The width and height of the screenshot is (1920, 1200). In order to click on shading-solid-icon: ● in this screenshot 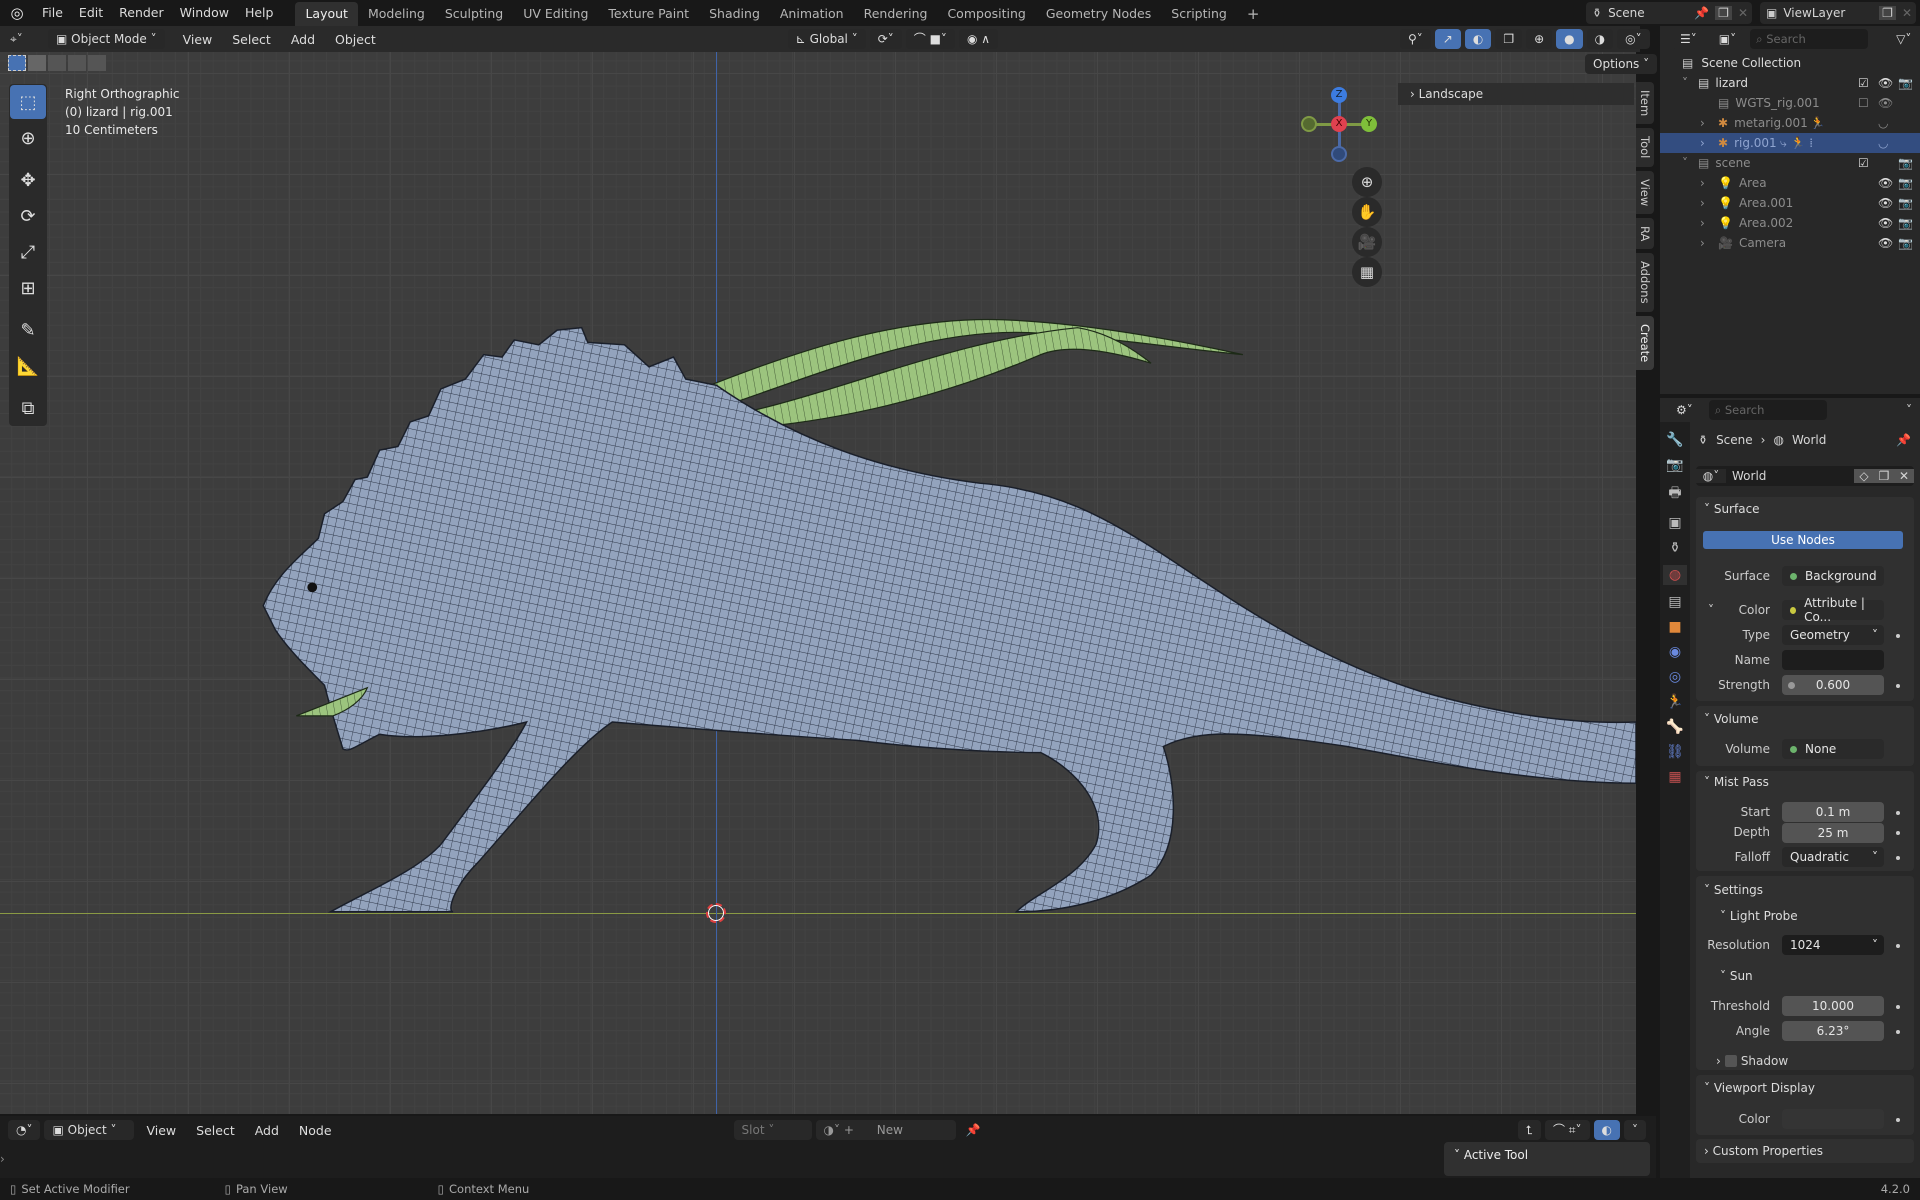, I will do `click(1569, 39)`.